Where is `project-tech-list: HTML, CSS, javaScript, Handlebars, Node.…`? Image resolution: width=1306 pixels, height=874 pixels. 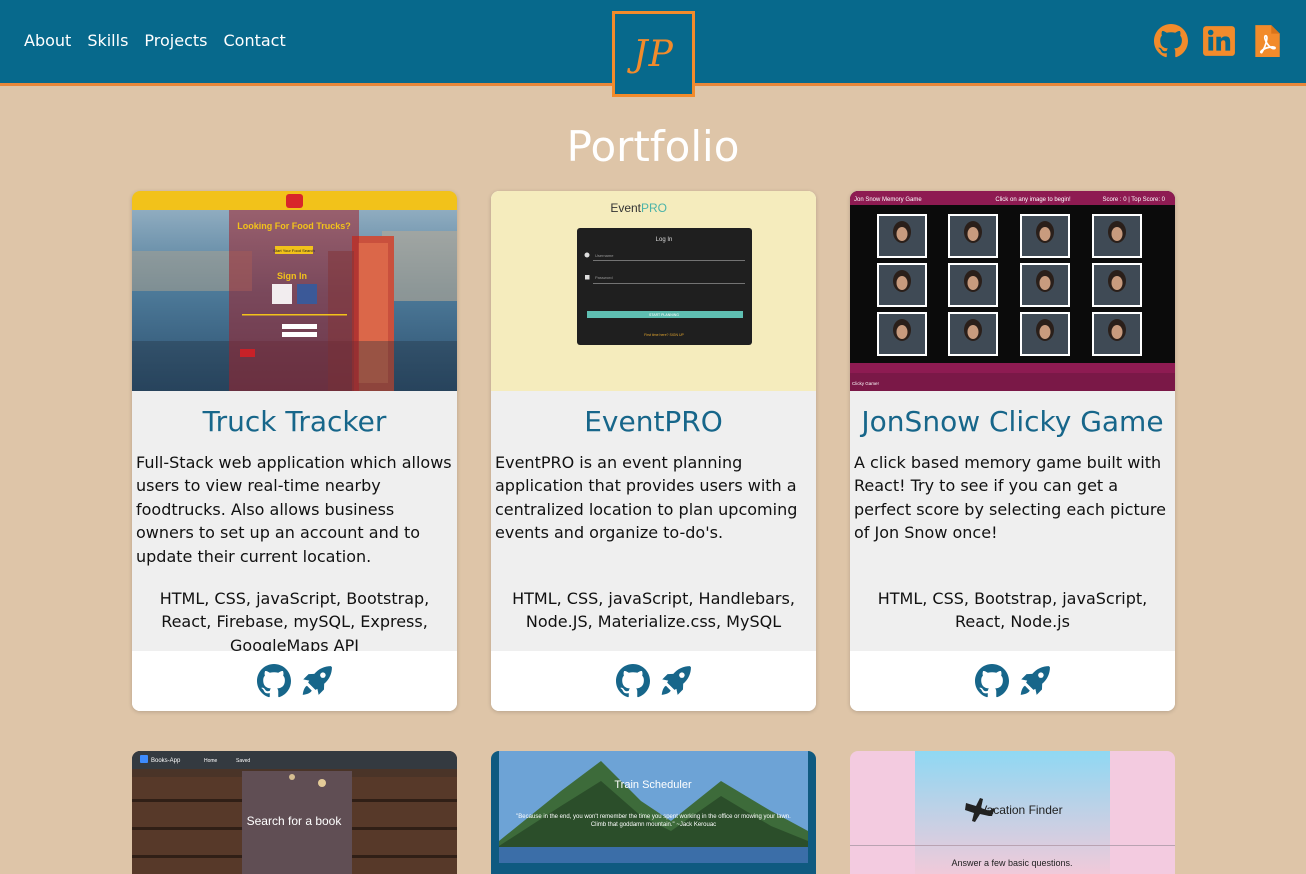 project-tech-list: HTML, CSS, javaScript, Handlebars, Node.… is located at coordinates (653, 610).